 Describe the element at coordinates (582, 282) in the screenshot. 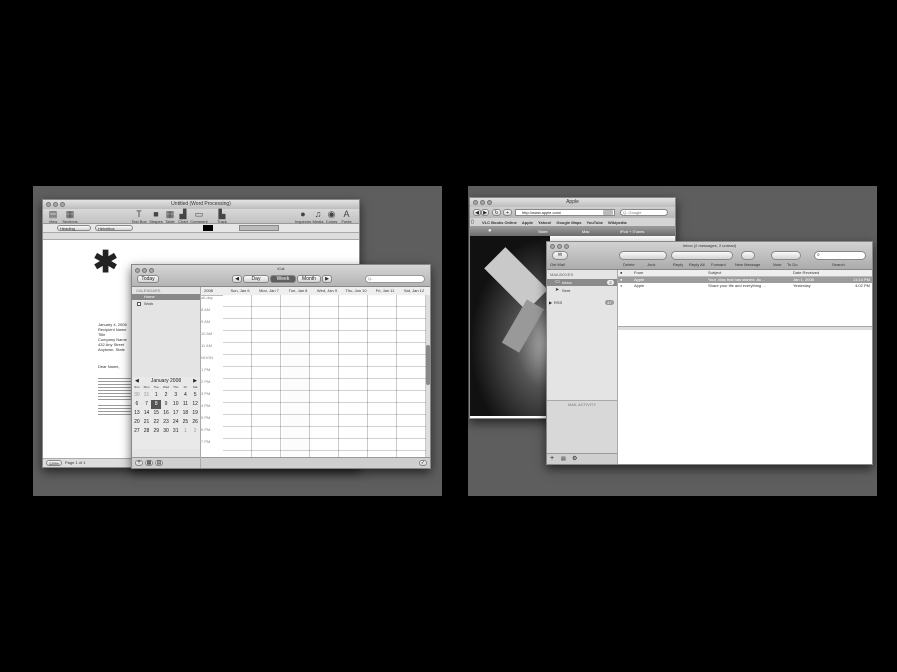

I see `mailbox-inbox: ▭ Inbox 2` at that location.